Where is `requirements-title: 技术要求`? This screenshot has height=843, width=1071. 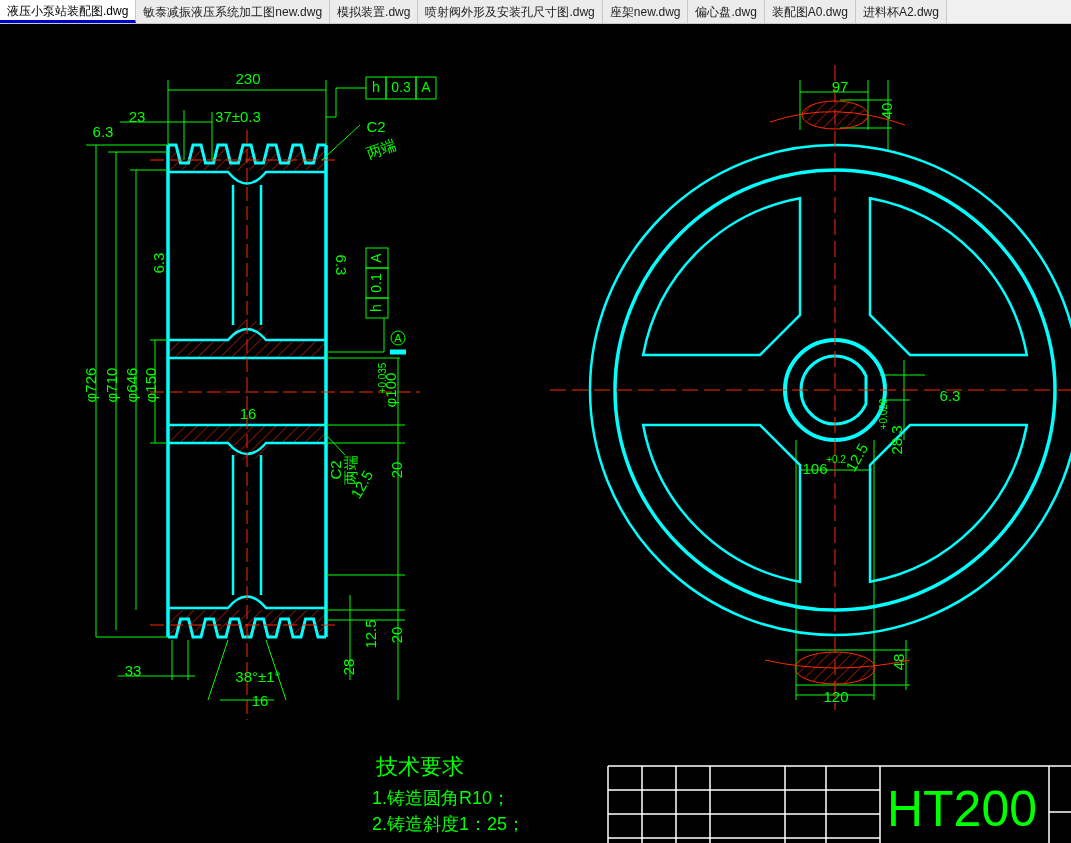 requirements-title: 技术要求 is located at coordinates (420, 766).